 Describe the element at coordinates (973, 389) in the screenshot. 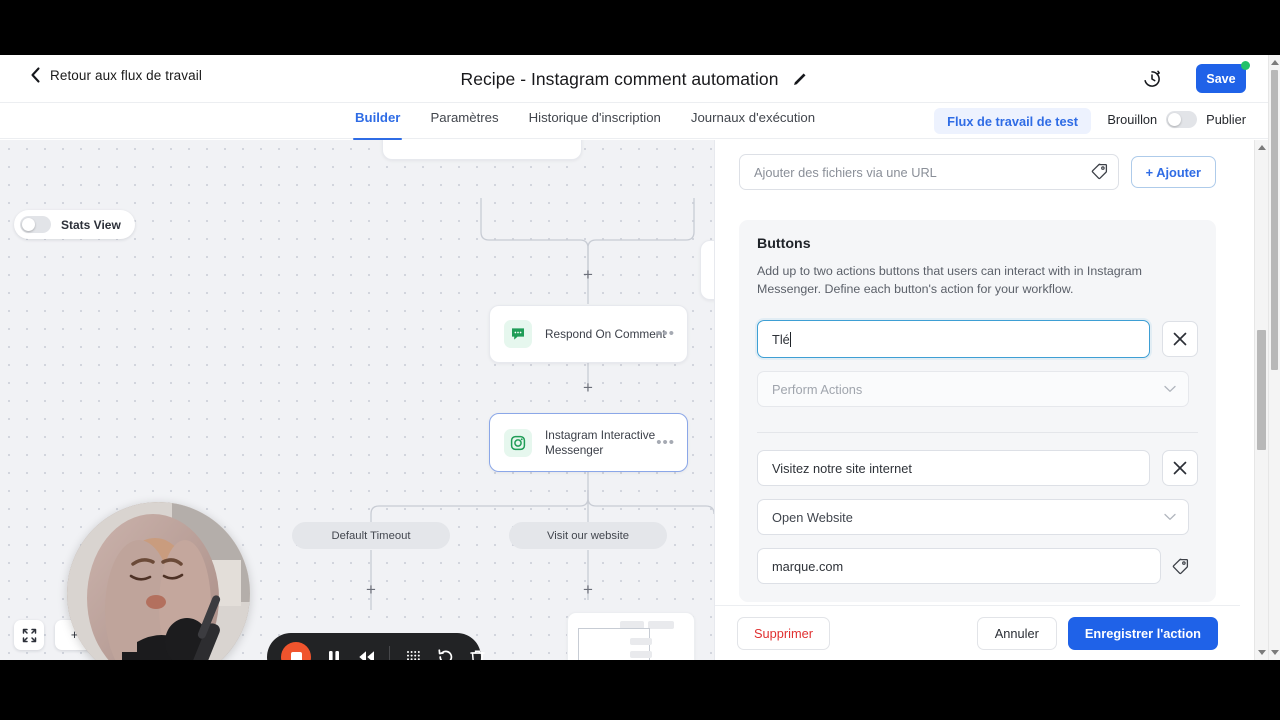

I see `button-1-action-select: Perform Actions` at that location.